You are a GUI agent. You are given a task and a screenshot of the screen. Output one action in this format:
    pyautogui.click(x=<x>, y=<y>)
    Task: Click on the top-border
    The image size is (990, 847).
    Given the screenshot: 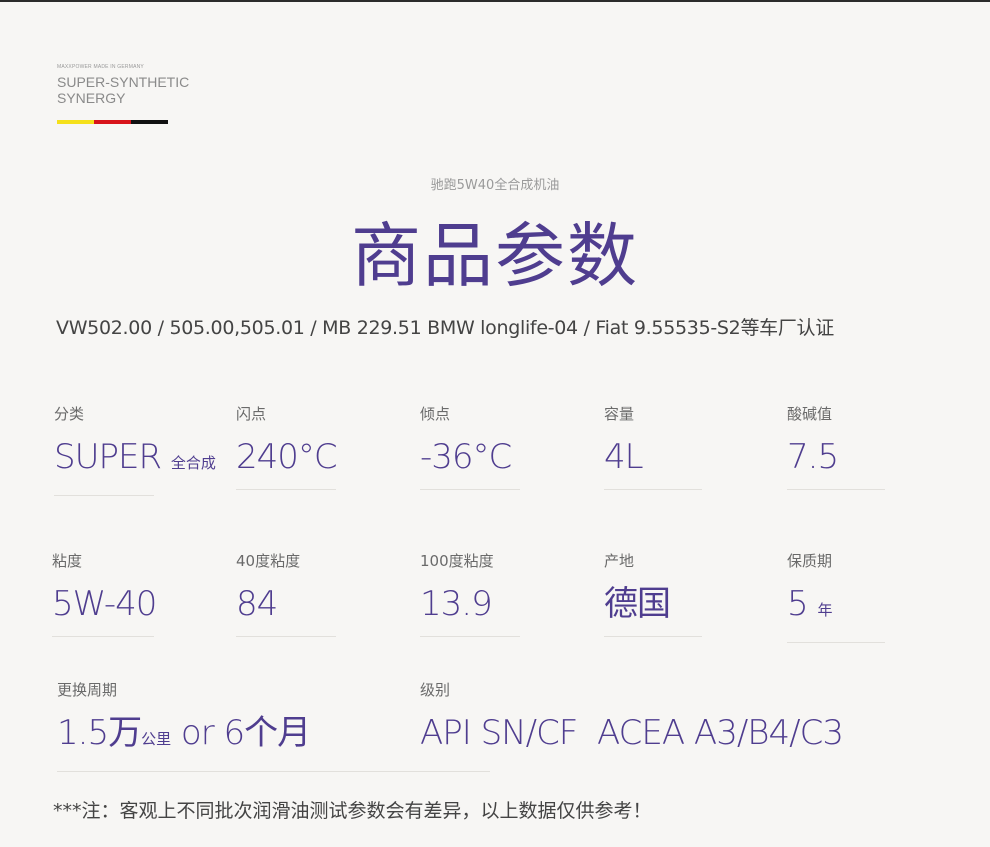 What is the action you would take?
    pyautogui.click(x=495, y=1)
    